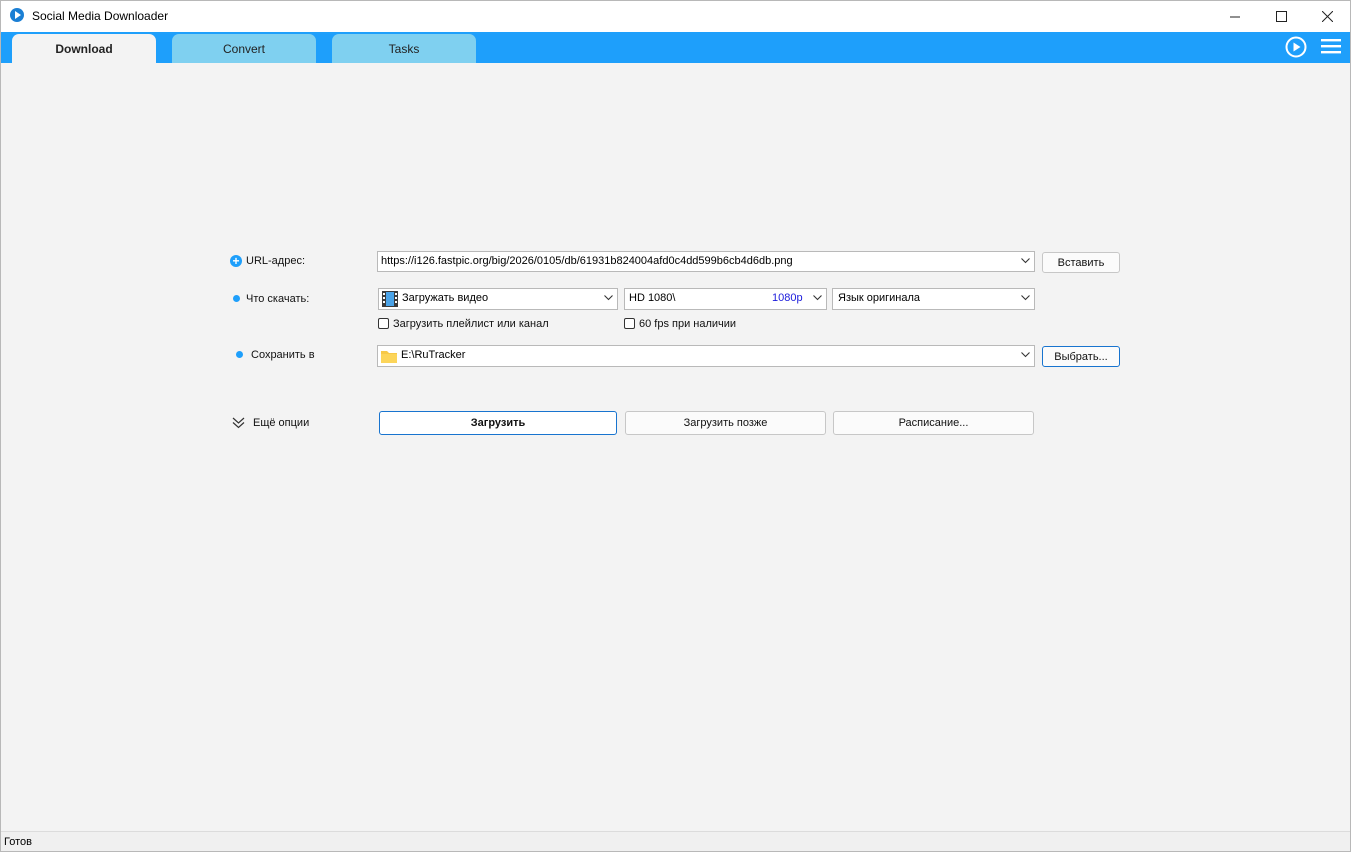 This screenshot has height=852, width=1351. What do you see at coordinates (675, 841) in the screenshot?
I see `status-bar: Готов` at bounding box center [675, 841].